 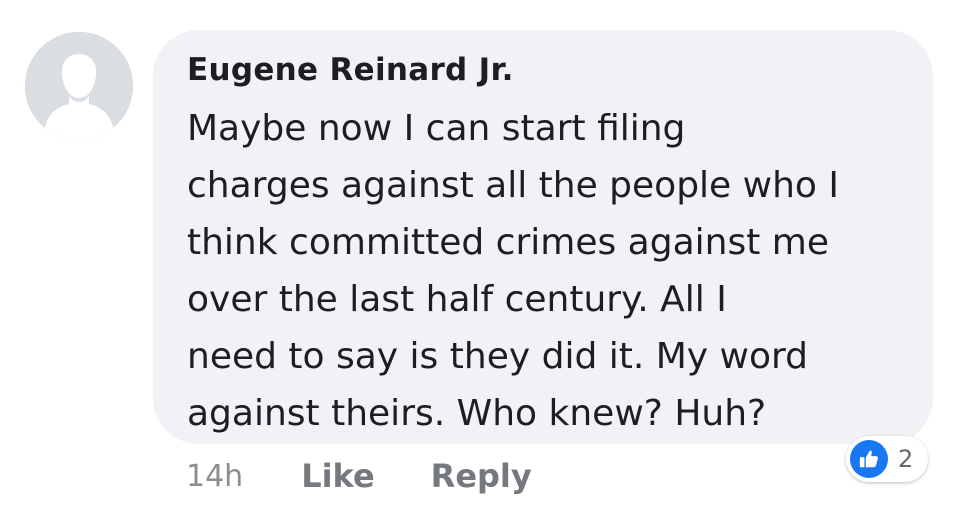 What do you see at coordinates (214, 476) in the screenshot?
I see `timestamp: 14h` at bounding box center [214, 476].